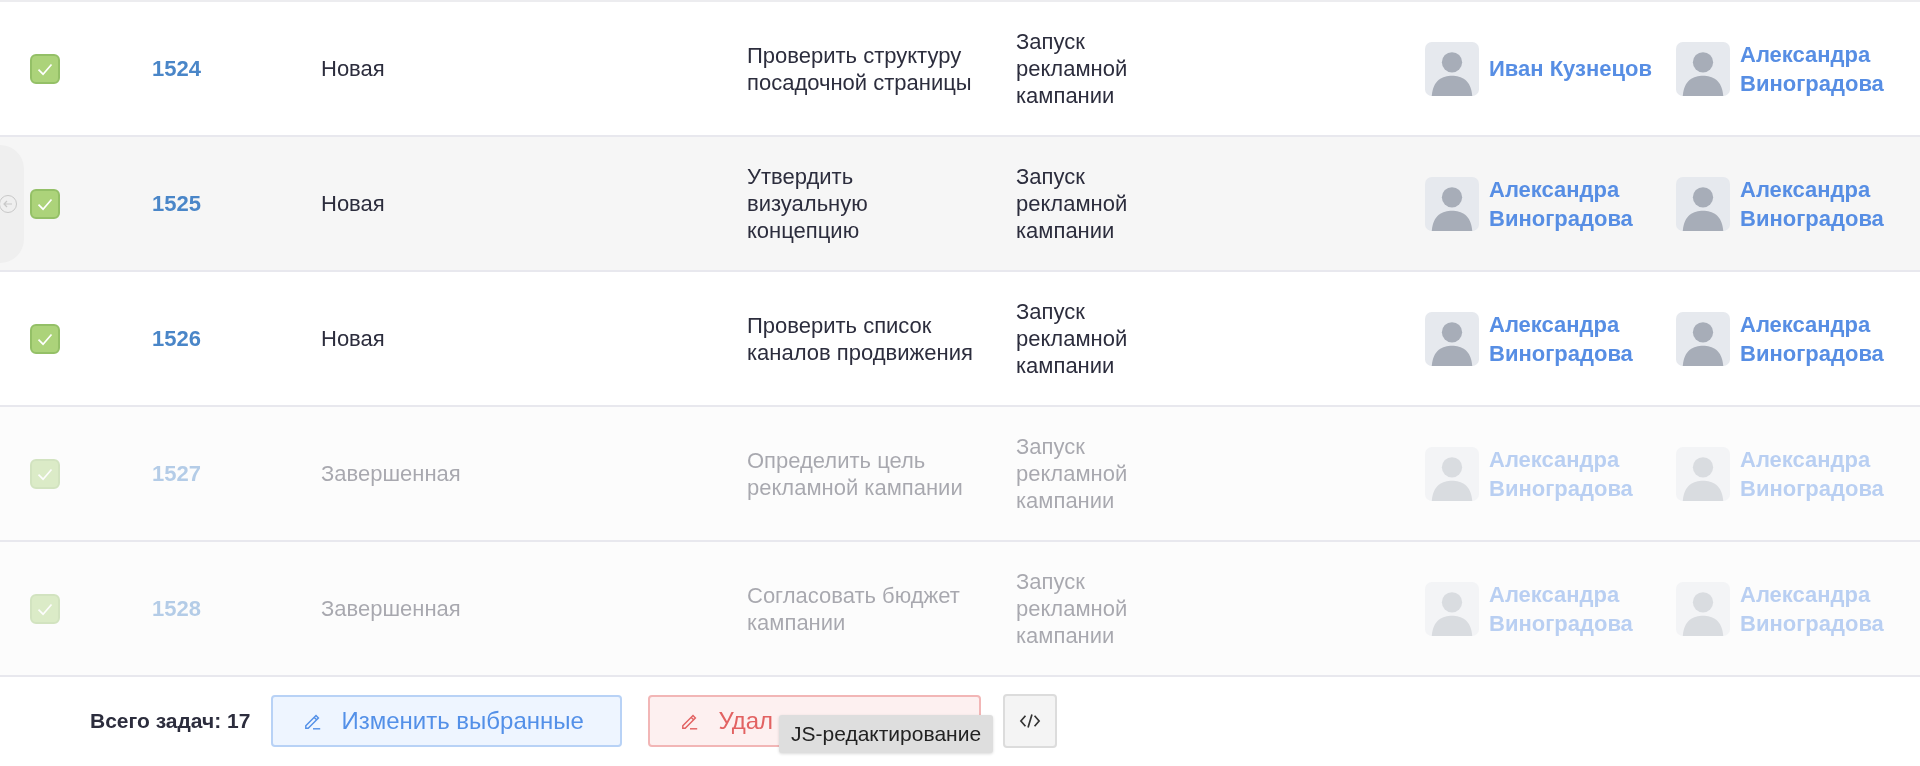 The height and width of the screenshot is (766, 1920). I want to click on task-title: Определить цель рекламной кампании, so click(855, 473).